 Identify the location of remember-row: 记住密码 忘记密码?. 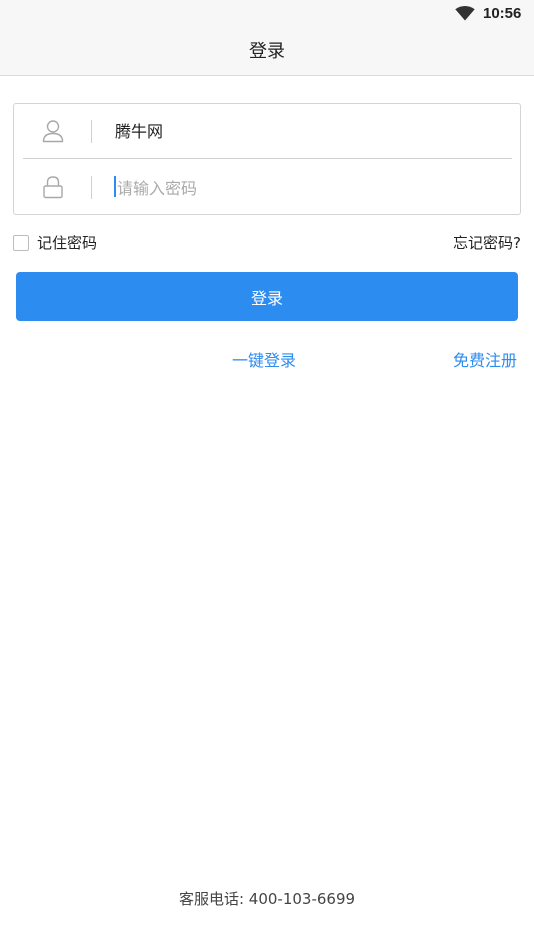
(267, 244).